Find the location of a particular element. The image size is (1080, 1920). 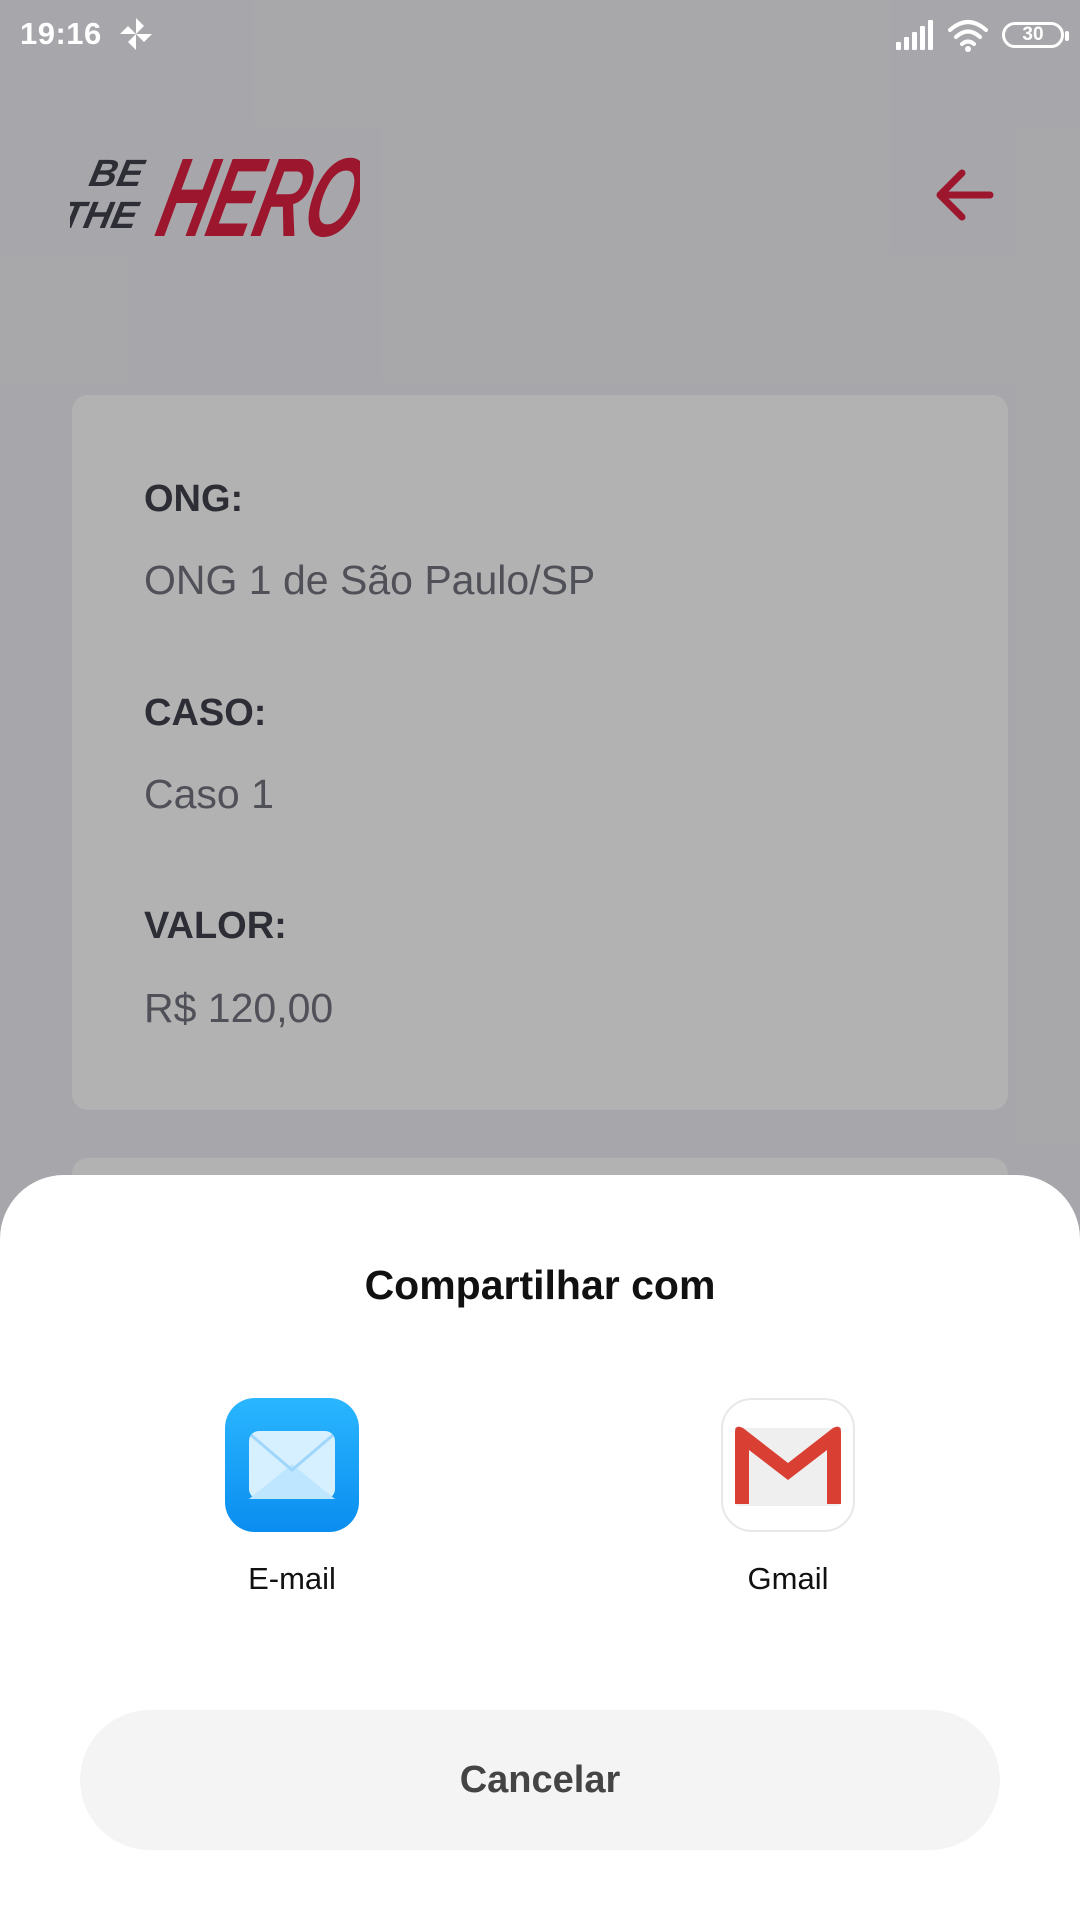

share-sheet-title: Compartilhar com is located at coordinates (540, 1285).